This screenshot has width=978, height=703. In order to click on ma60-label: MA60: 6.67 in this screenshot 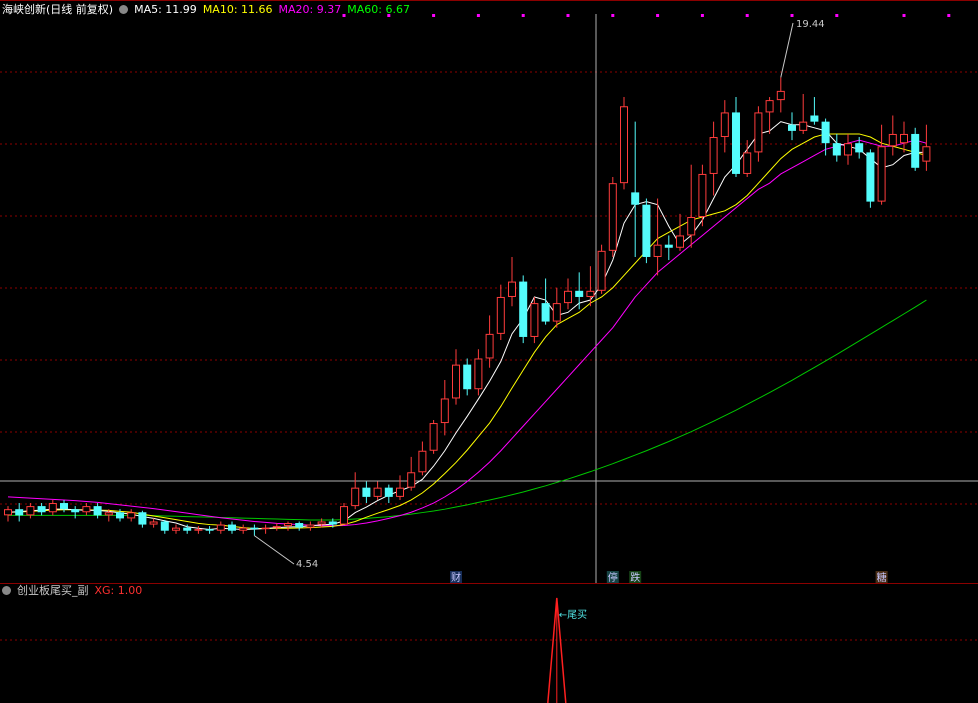, I will do `click(378, 9)`.